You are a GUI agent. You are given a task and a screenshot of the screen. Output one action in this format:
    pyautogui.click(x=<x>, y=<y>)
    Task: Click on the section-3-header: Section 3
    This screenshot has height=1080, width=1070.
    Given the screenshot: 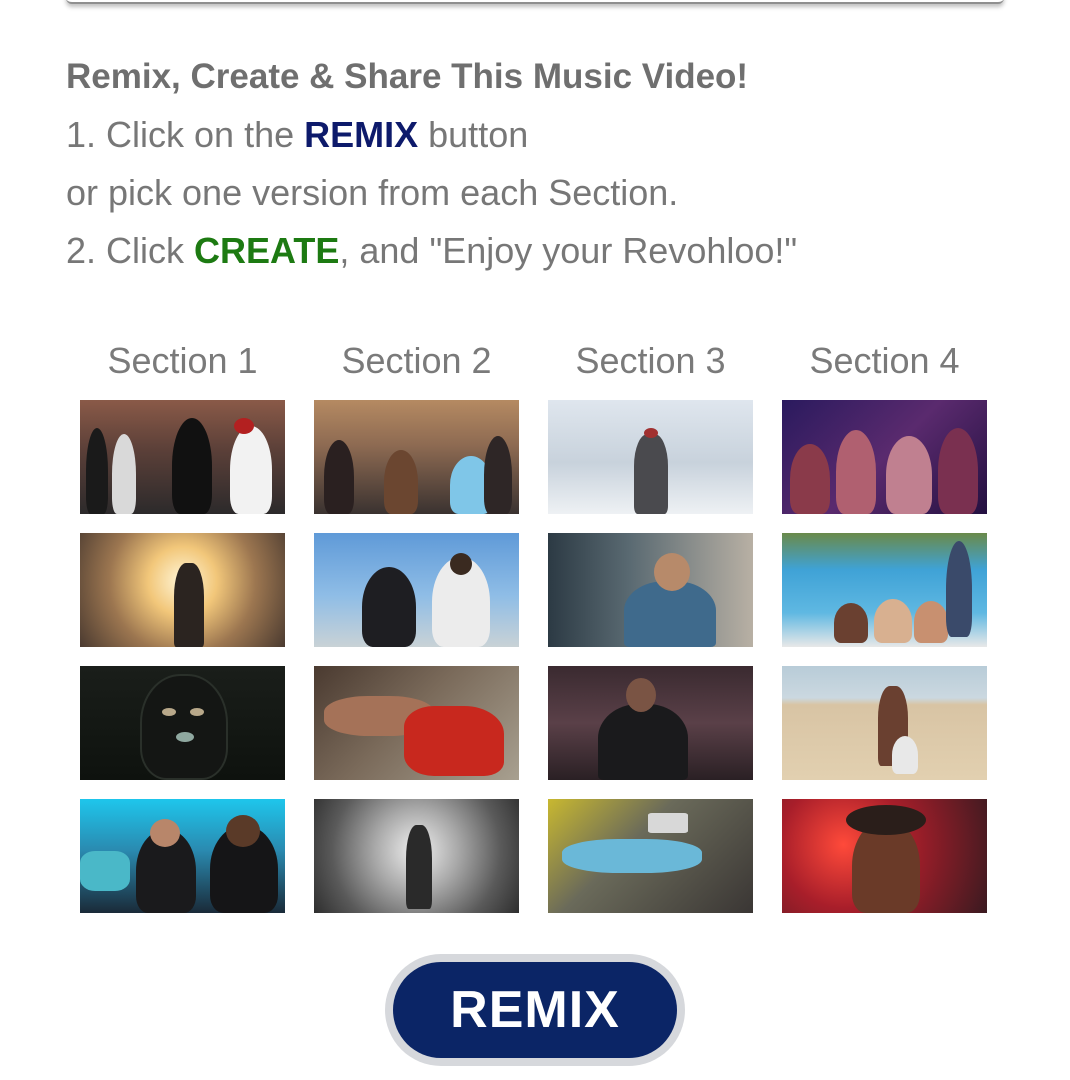 What is the action you would take?
    pyautogui.click(x=650, y=360)
    